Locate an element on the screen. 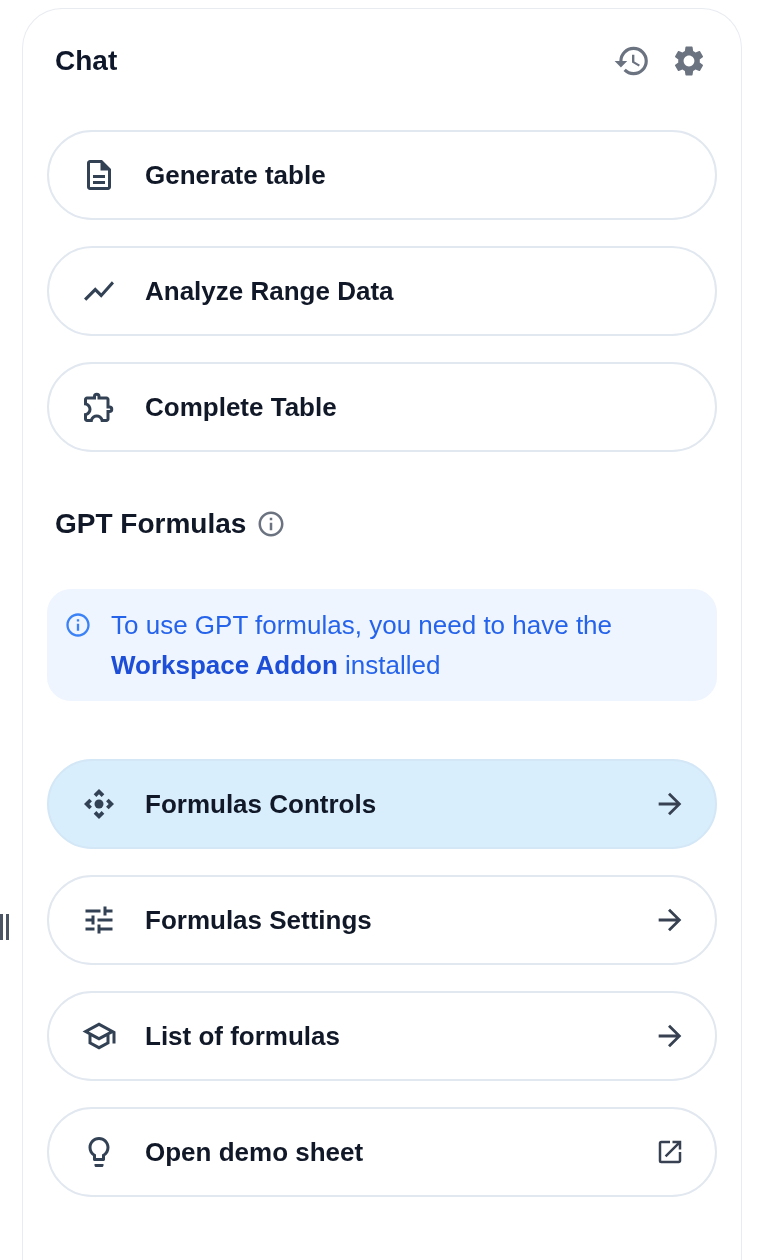 The width and height of the screenshot is (766, 1260). menu-button: Open demo sheet is located at coordinates (382, 1152).